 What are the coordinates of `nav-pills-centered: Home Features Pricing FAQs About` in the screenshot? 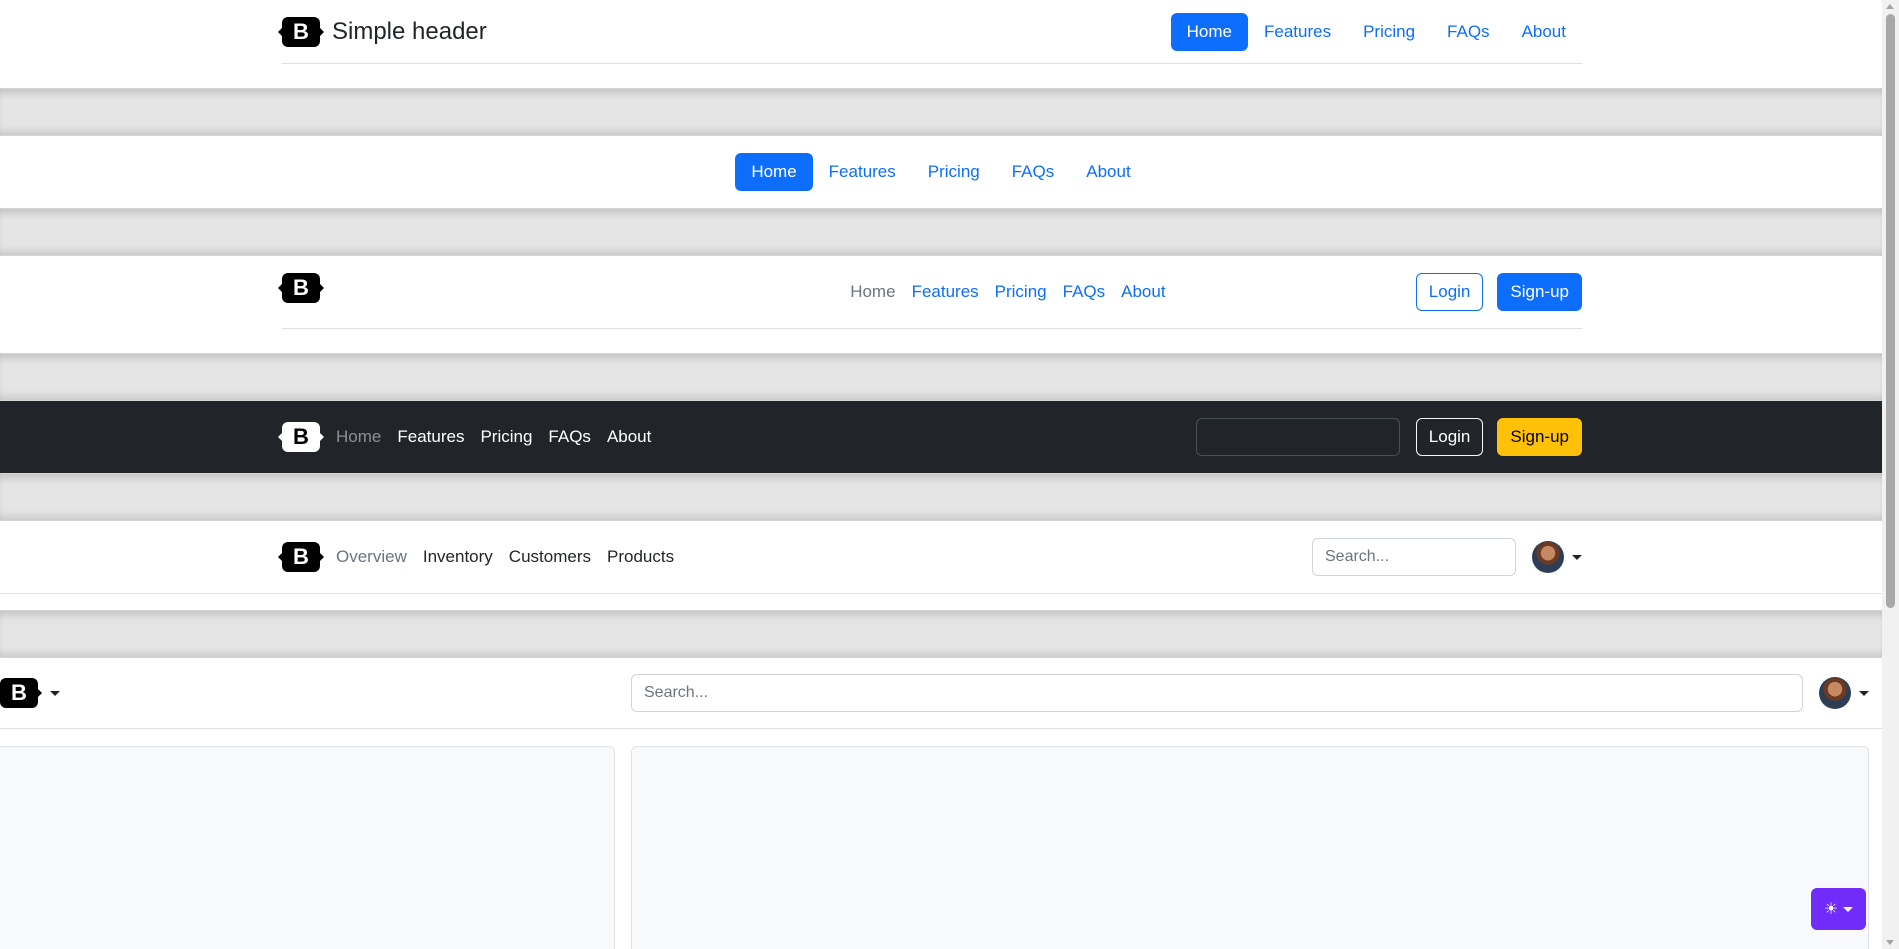 It's located at (940, 172).